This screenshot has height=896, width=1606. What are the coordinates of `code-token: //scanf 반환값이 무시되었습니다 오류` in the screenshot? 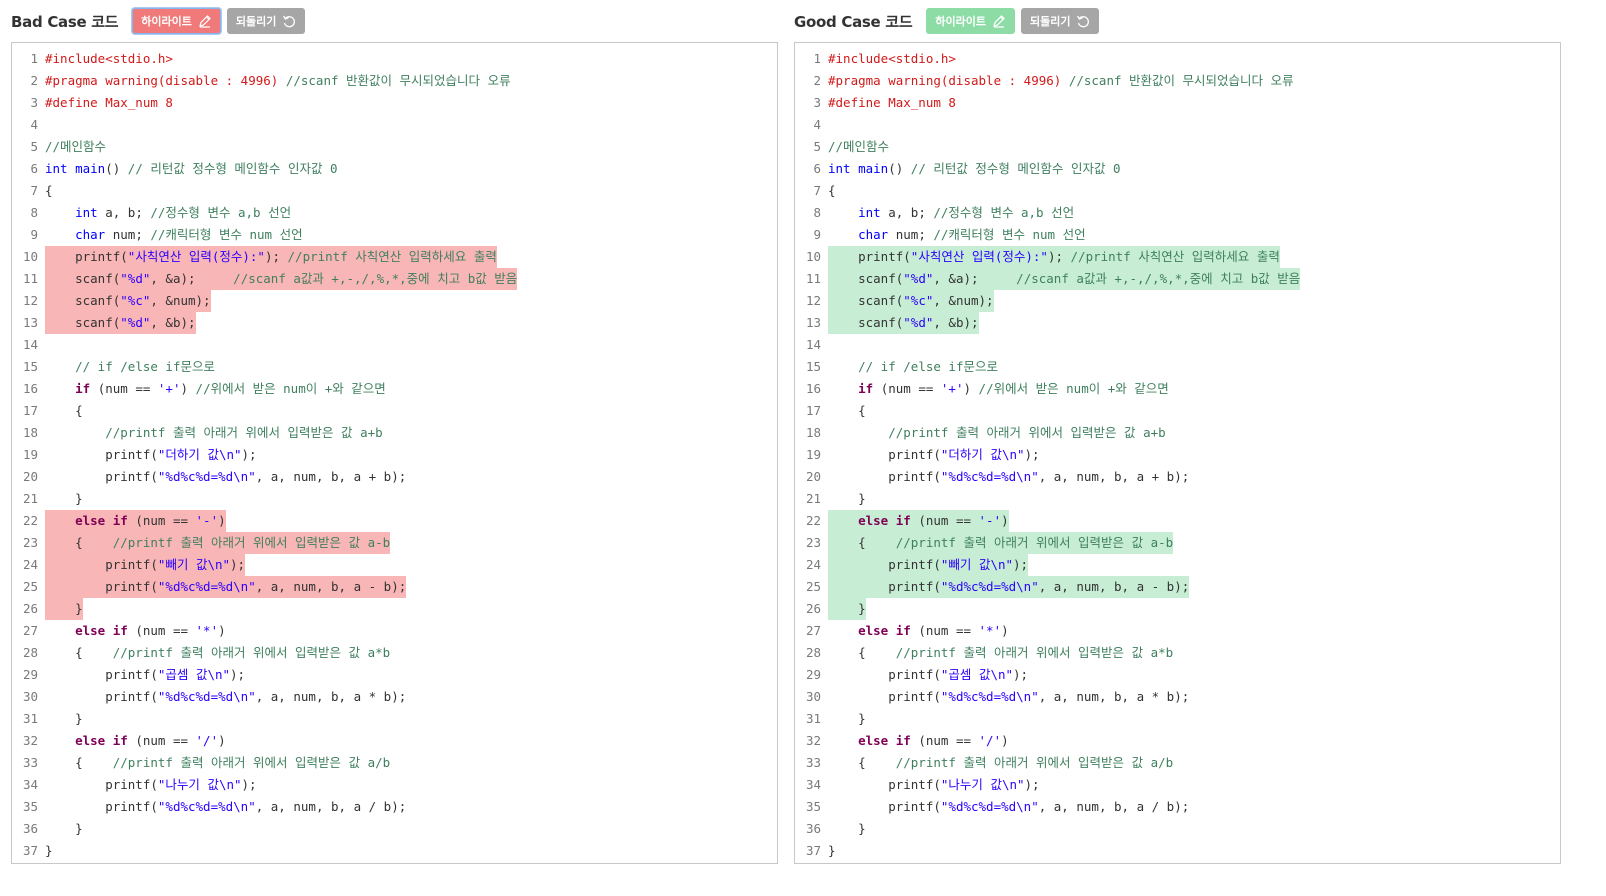 It's located at (1181, 80).